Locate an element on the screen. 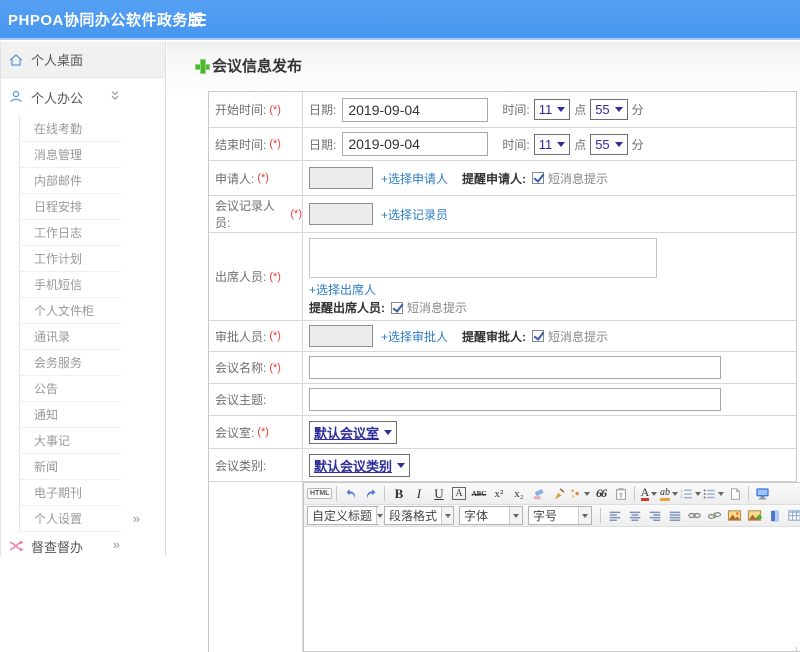 The image size is (800, 652). choose-approver-link: +选择审批人 is located at coordinates (414, 336).